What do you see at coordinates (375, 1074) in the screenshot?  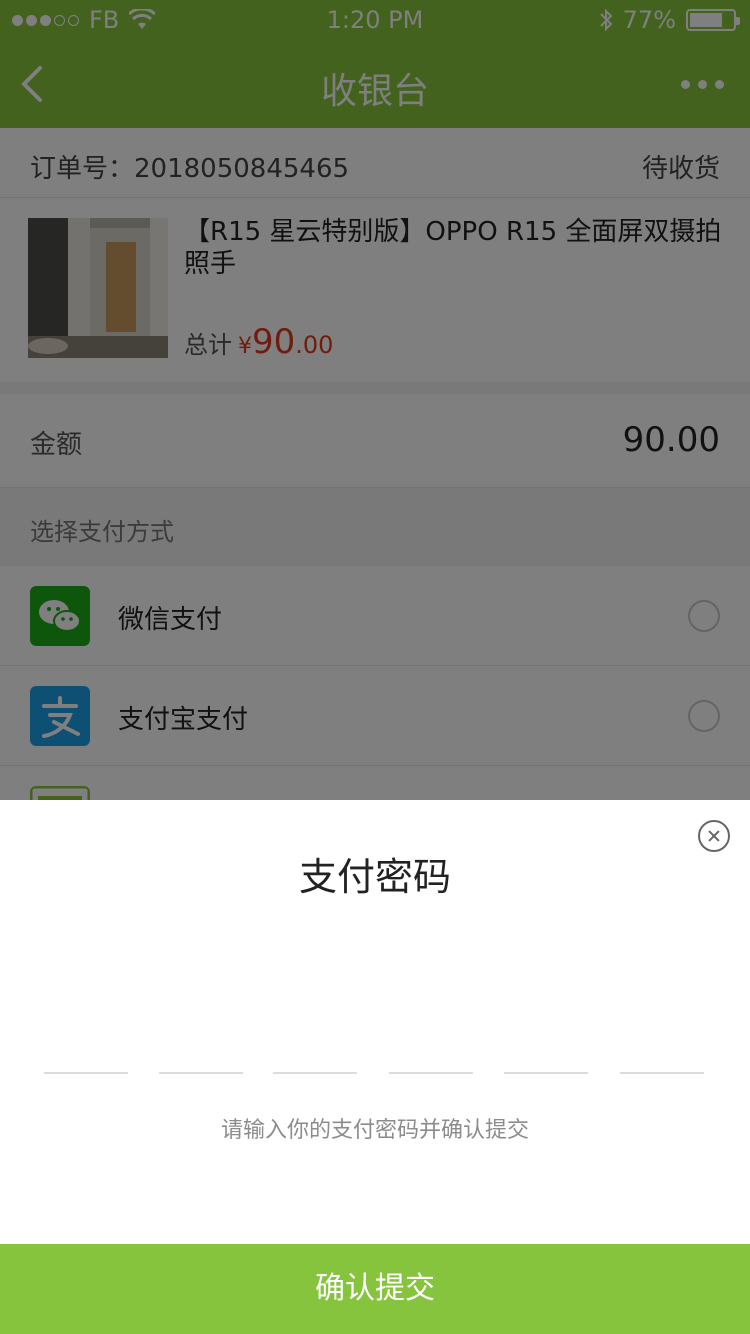 I see `password-input` at bounding box center [375, 1074].